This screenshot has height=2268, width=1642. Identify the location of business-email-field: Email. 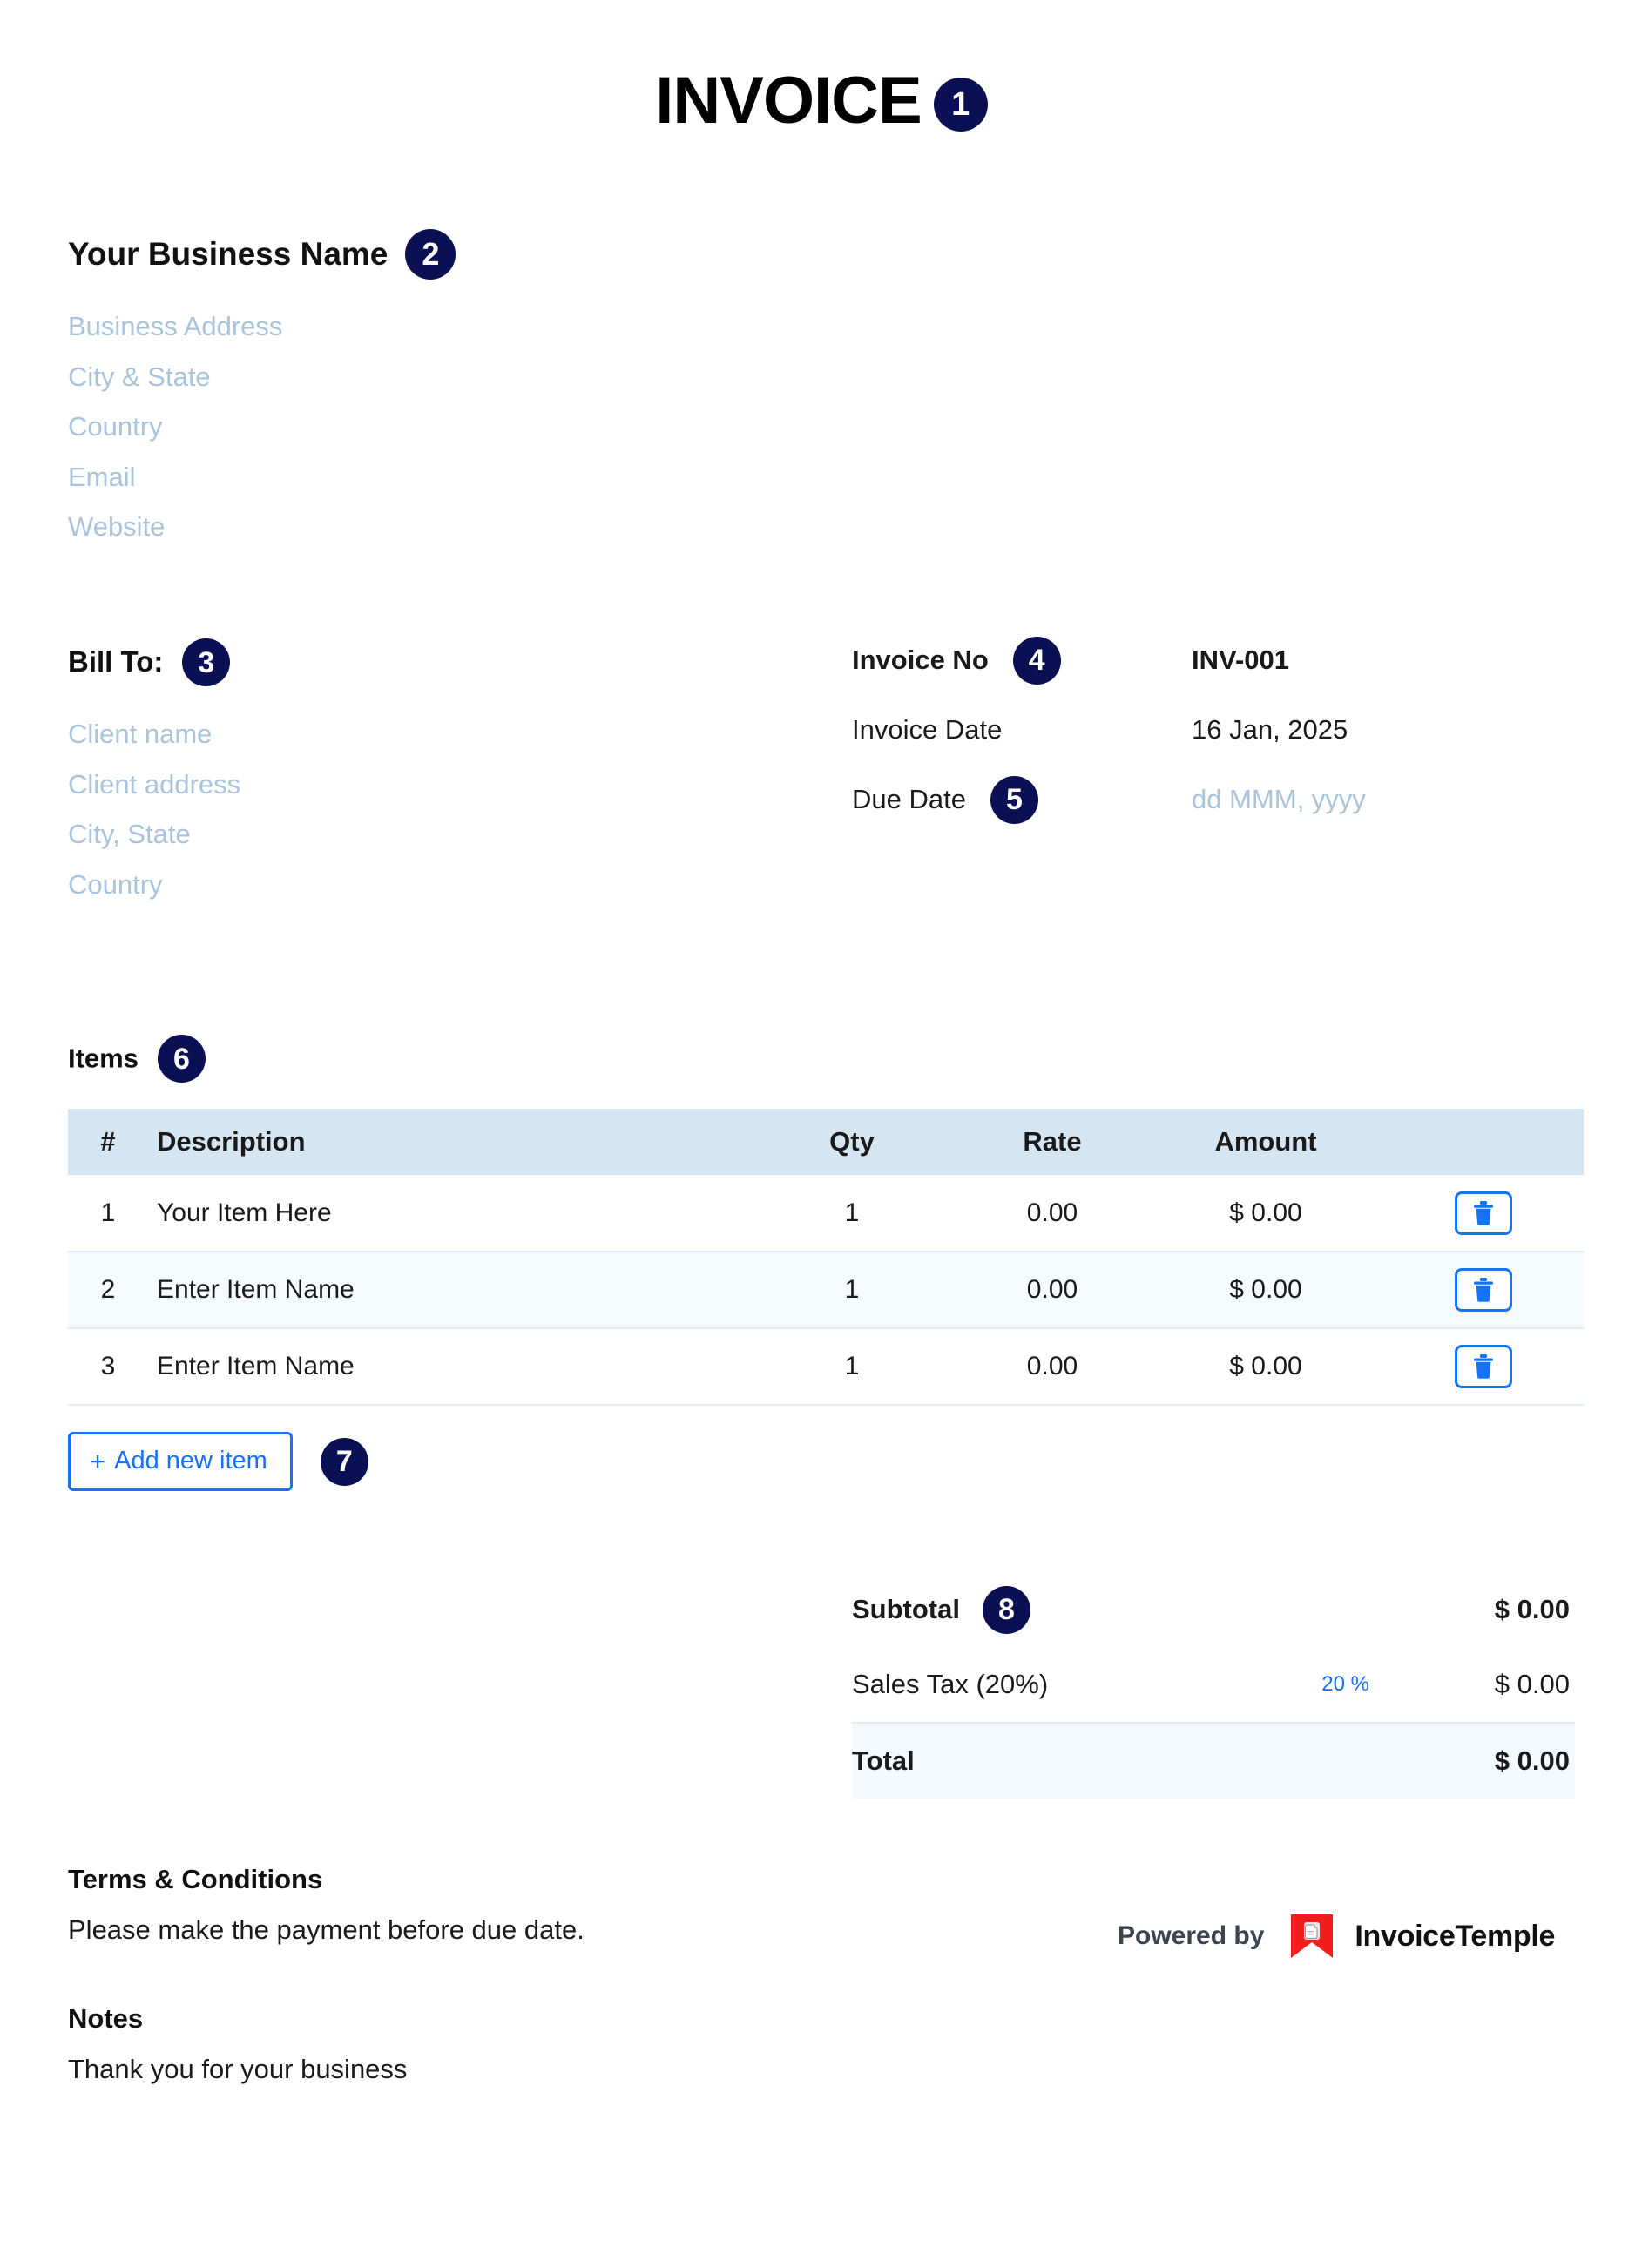
(262, 477).